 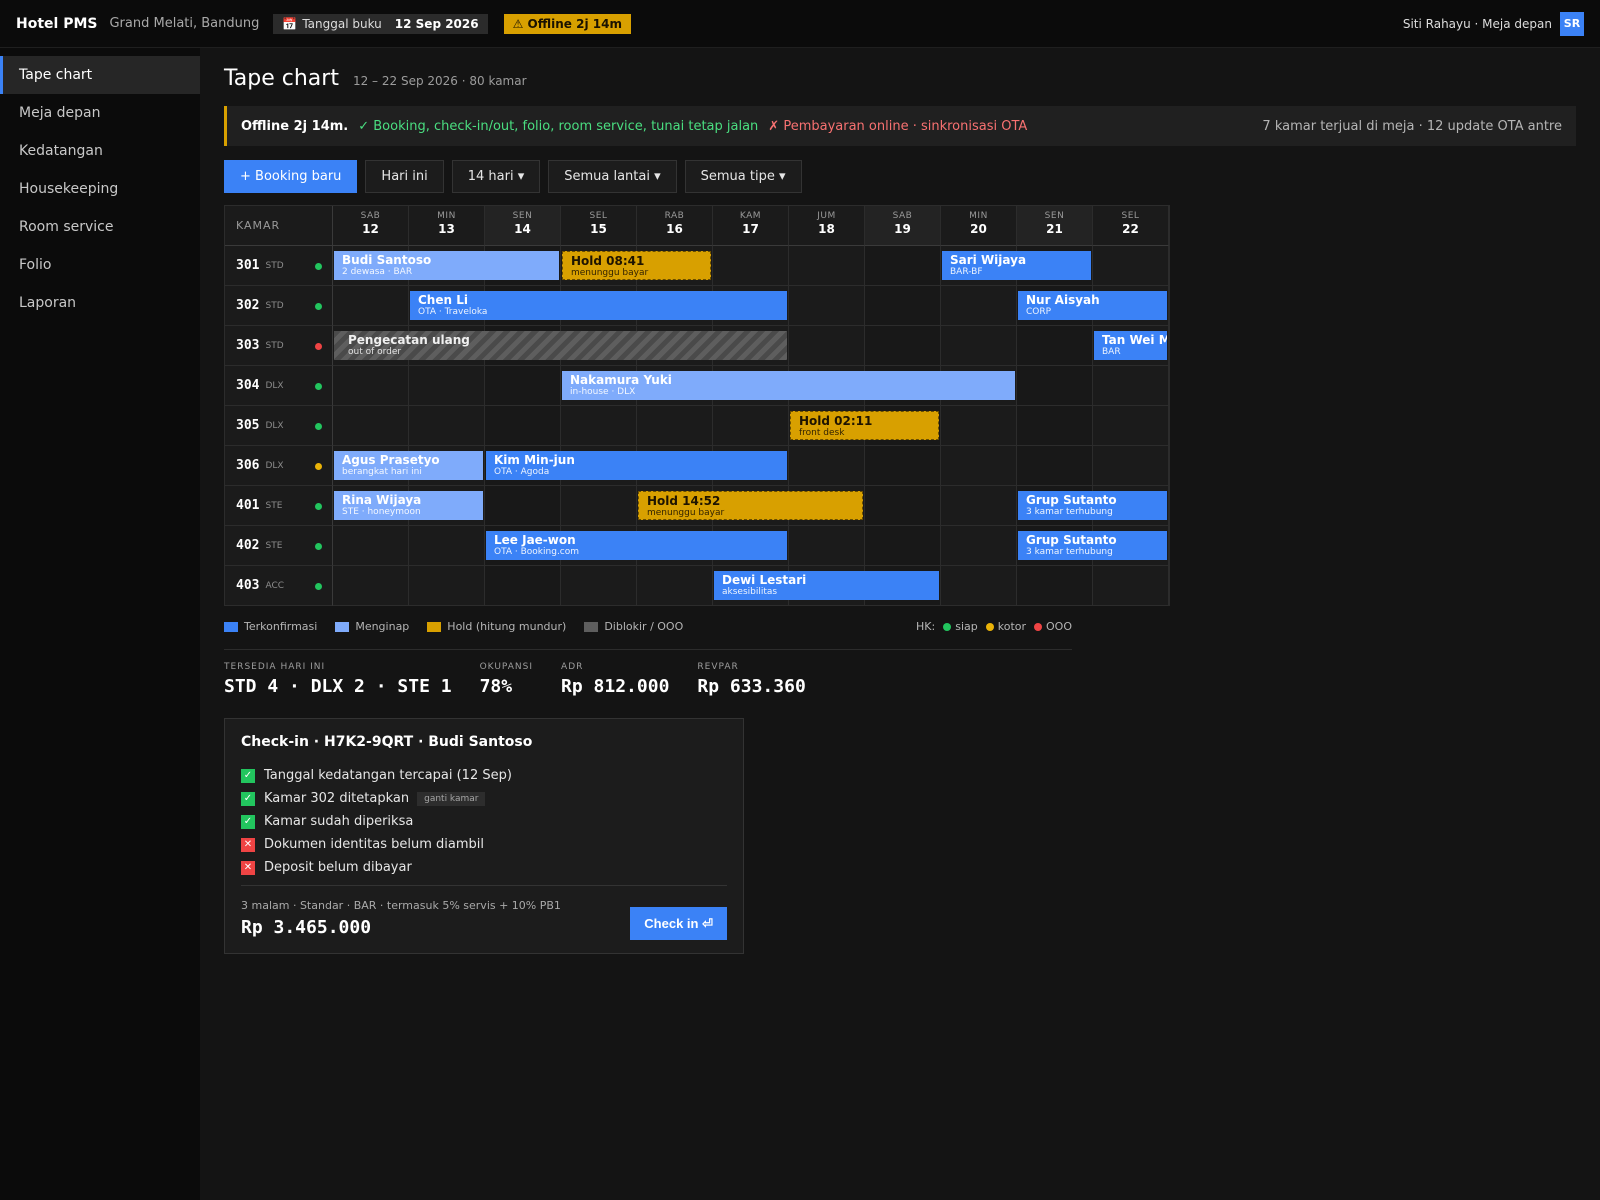 What do you see at coordinates (404, 176) in the screenshot?
I see `today-button: Hari ini` at bounding box center [404, 176].